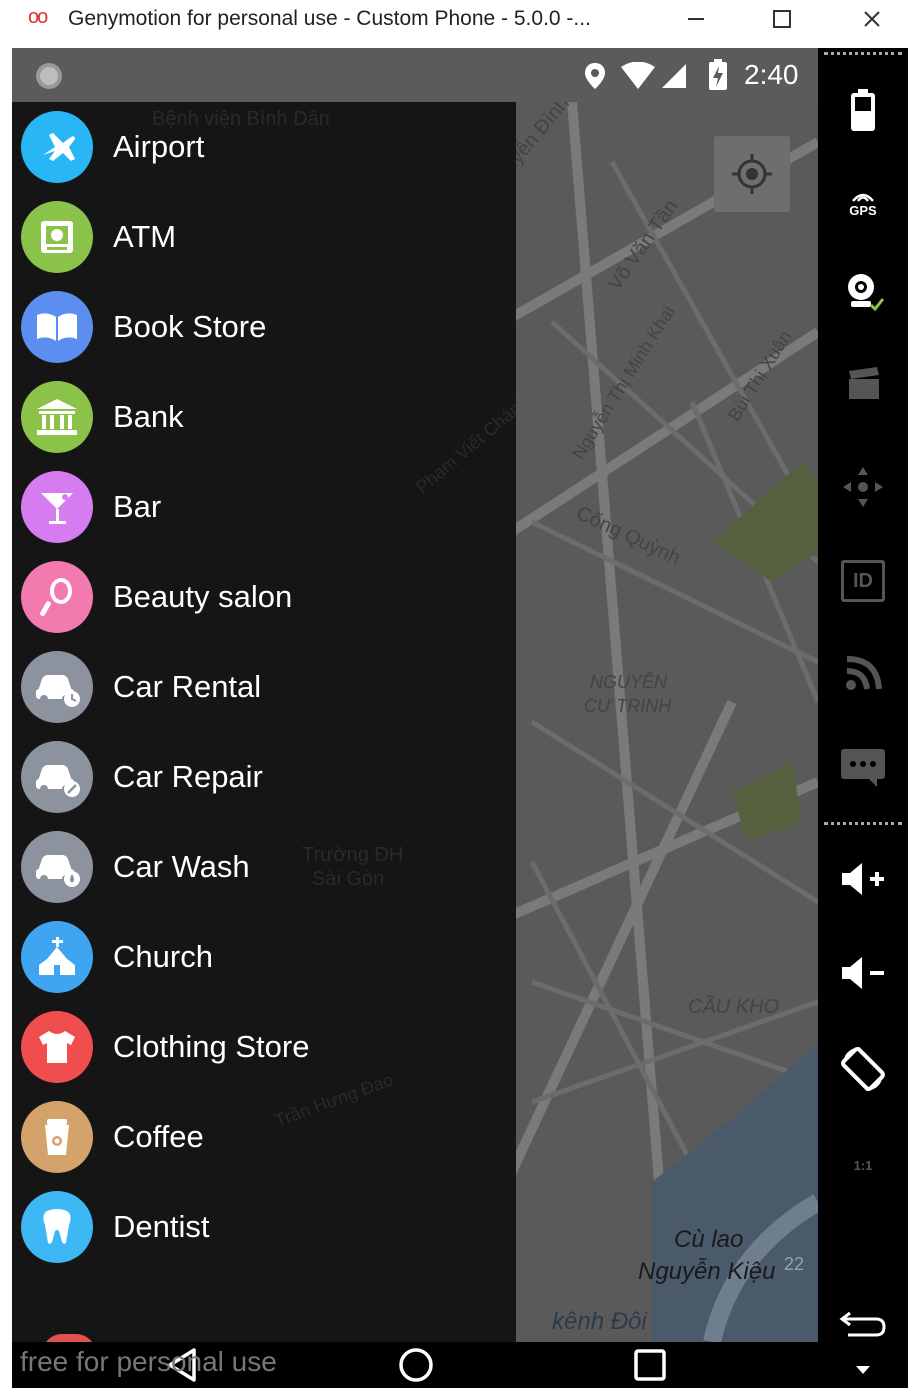  Describe the element at coordinates (57, 237) in the screenshot. I see `atm-icon` at that location.